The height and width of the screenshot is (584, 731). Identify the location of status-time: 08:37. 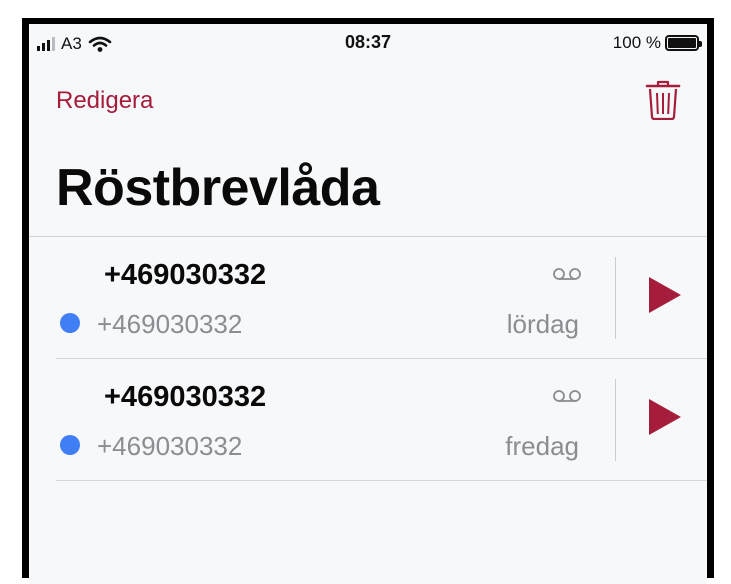
(368, 42).